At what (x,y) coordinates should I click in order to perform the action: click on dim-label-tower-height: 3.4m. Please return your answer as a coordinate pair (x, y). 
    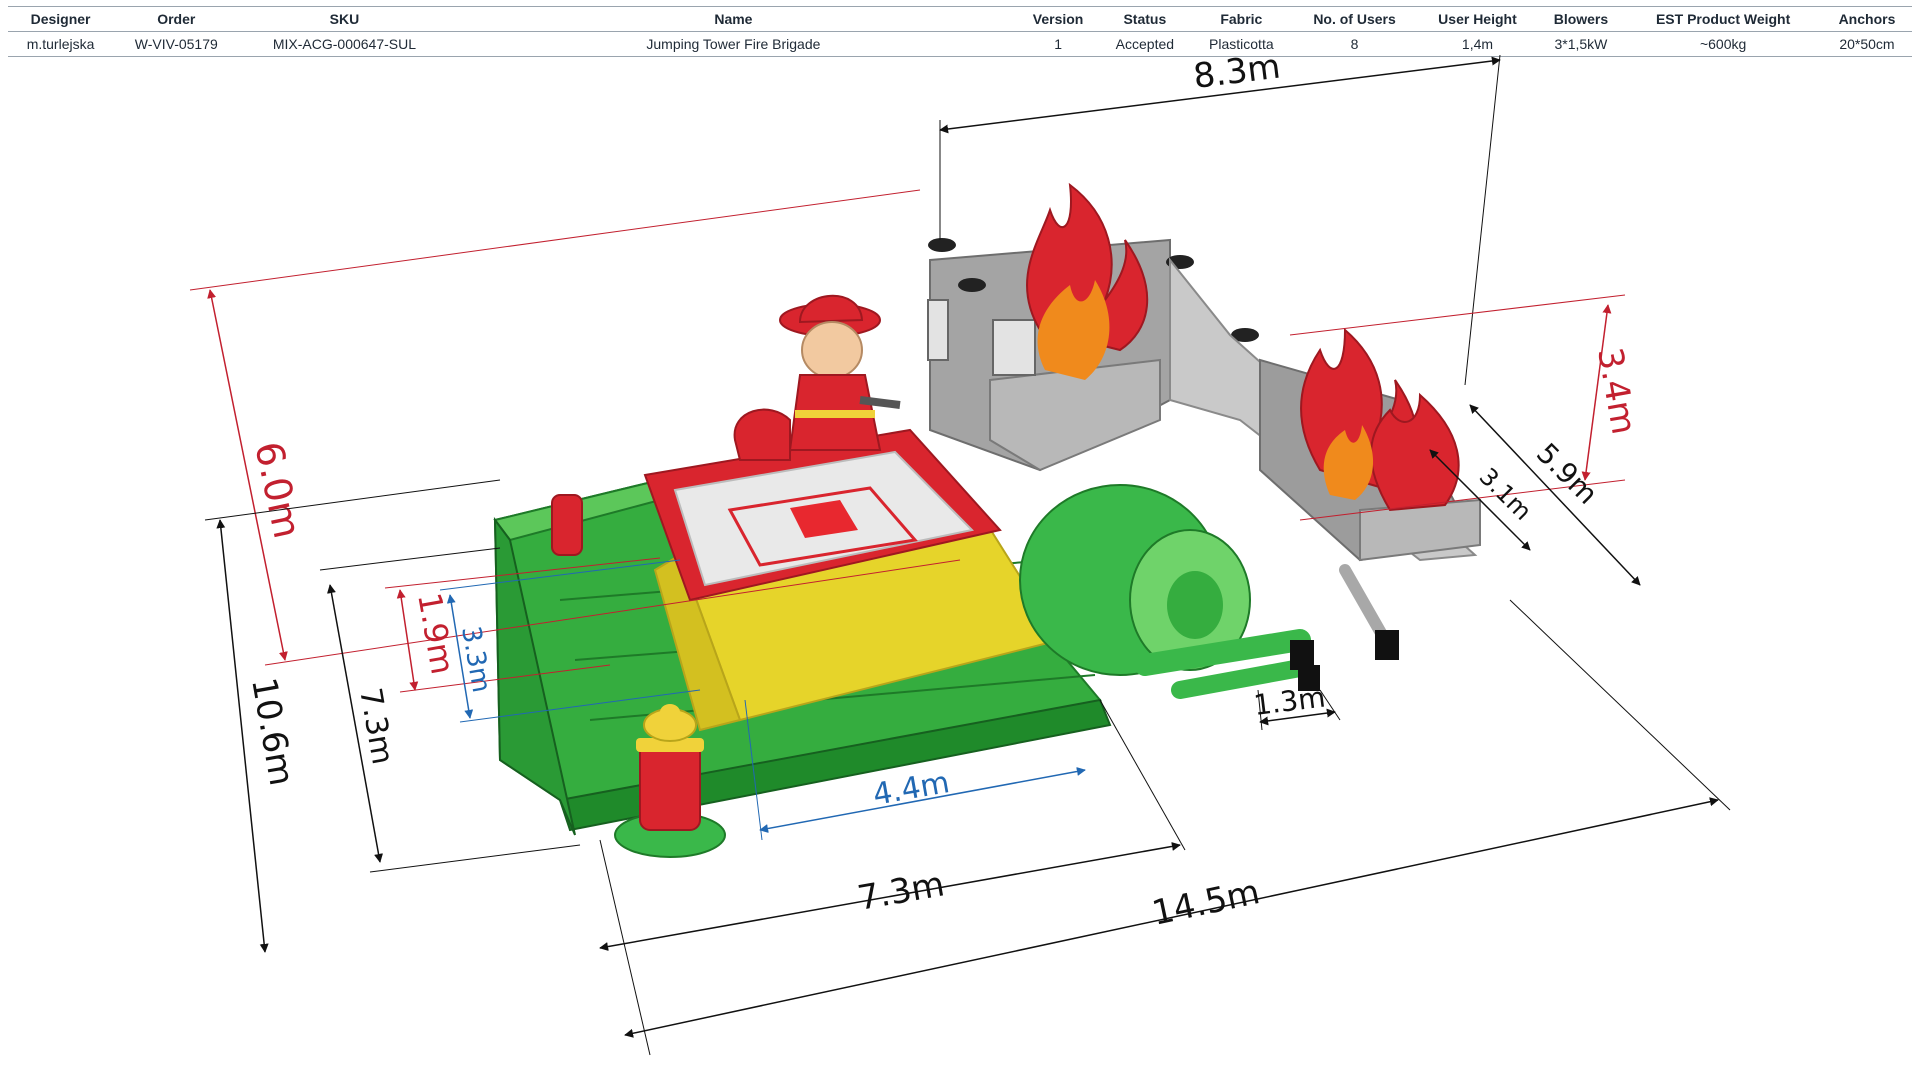
    Looking at the image, I should click on (1616, 391).